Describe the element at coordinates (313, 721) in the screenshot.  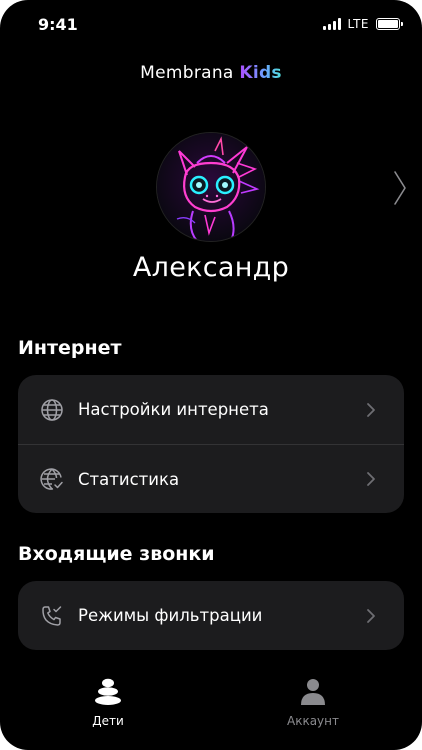
I see `tab-account-label: Аккаунт` at that location.